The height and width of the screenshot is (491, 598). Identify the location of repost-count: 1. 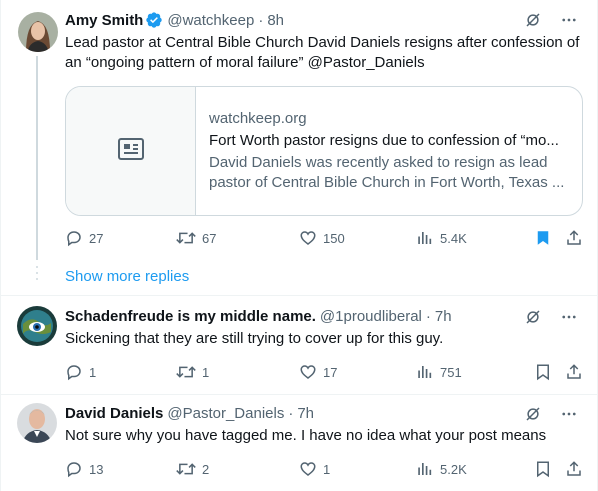
(206, 372).